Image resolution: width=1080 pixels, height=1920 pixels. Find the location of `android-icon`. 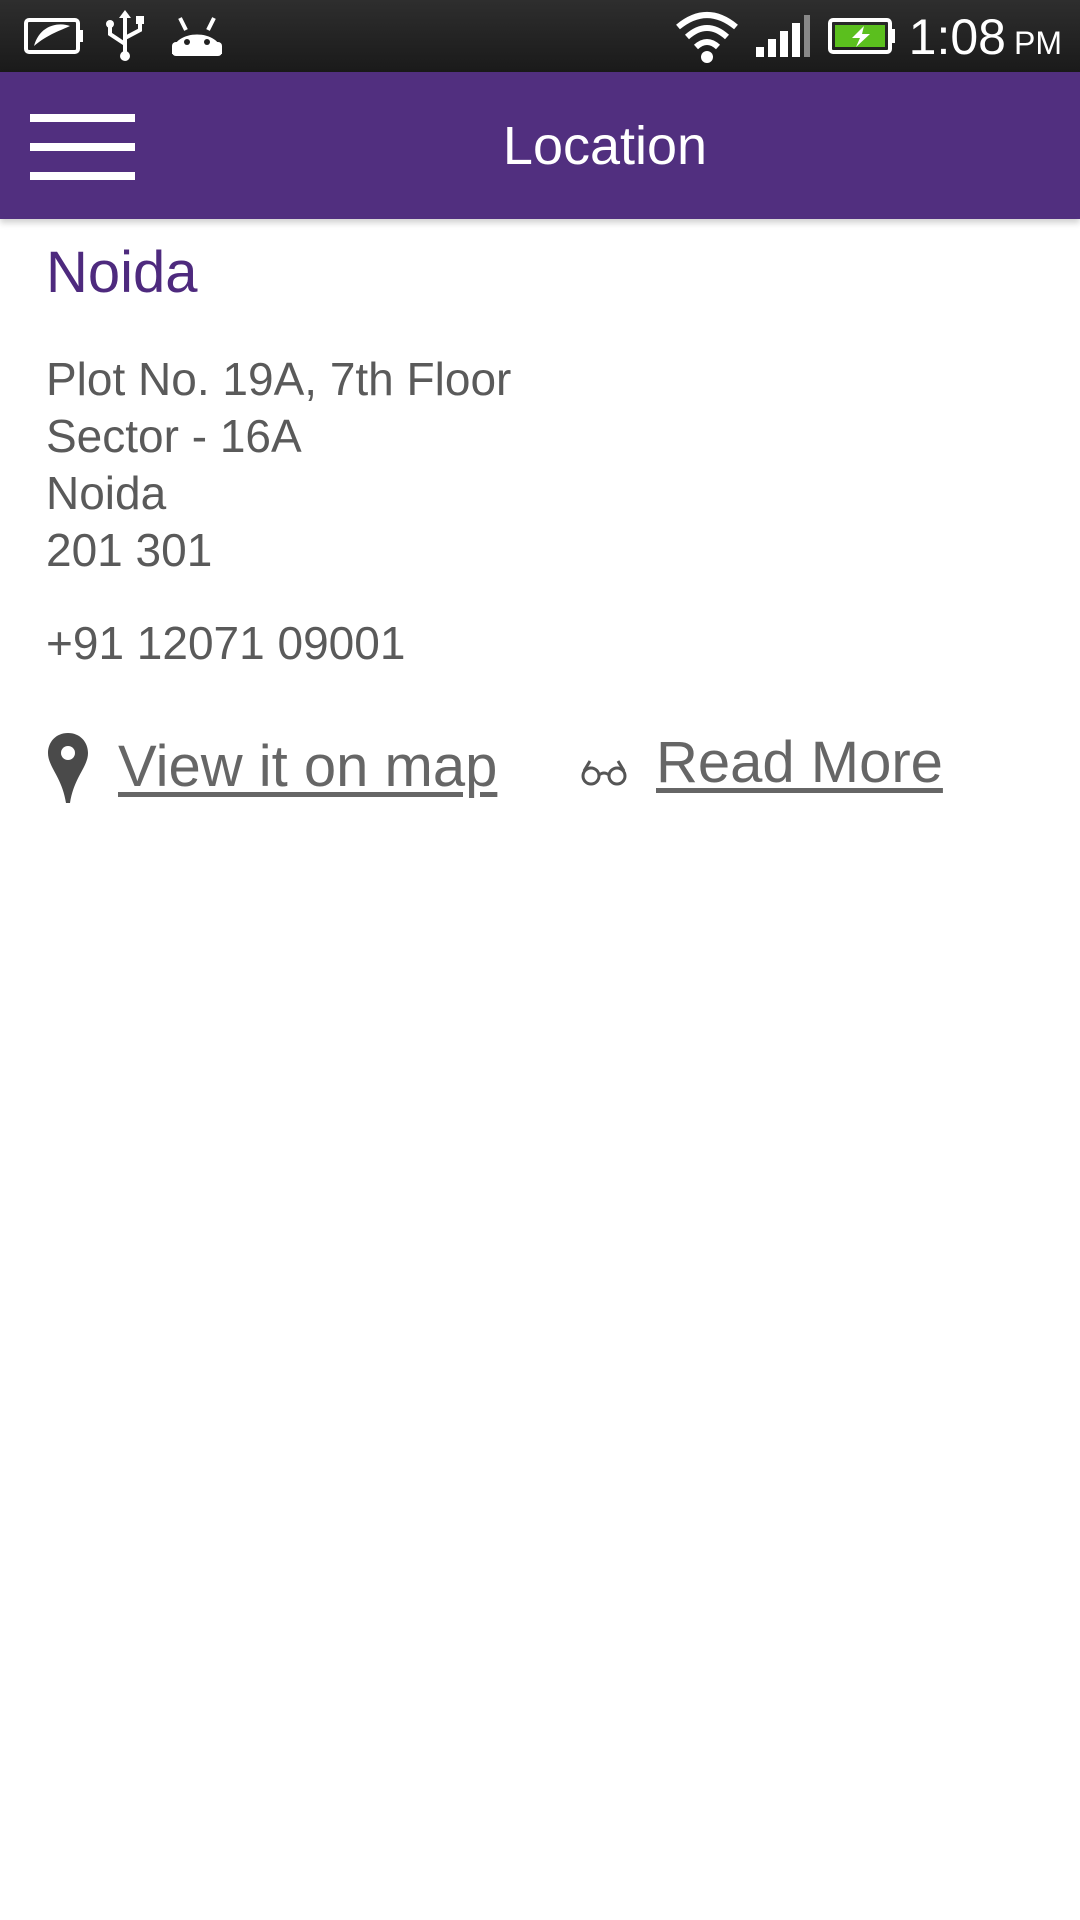

android-icon is located at coordinates (197, 36).